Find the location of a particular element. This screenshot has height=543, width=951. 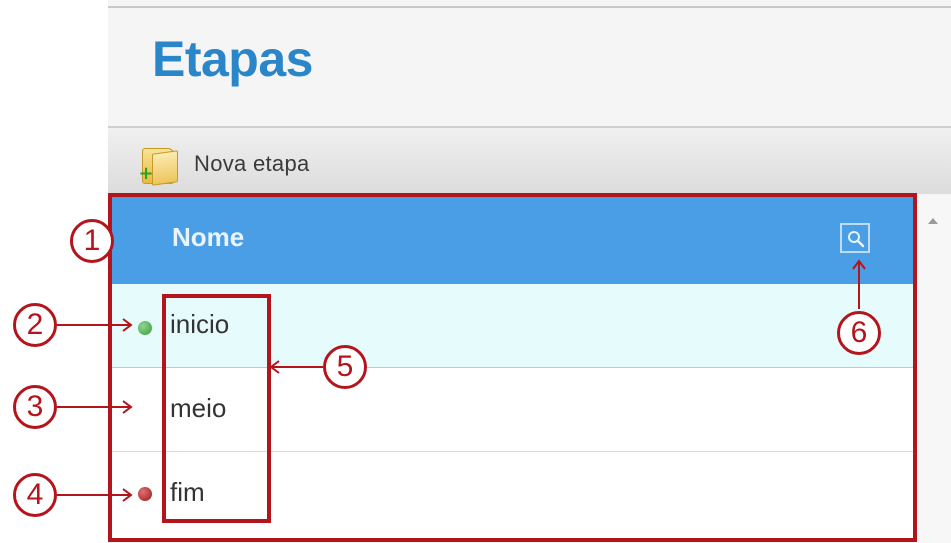

callout-1: 1 is located at coordinates (92, 241).